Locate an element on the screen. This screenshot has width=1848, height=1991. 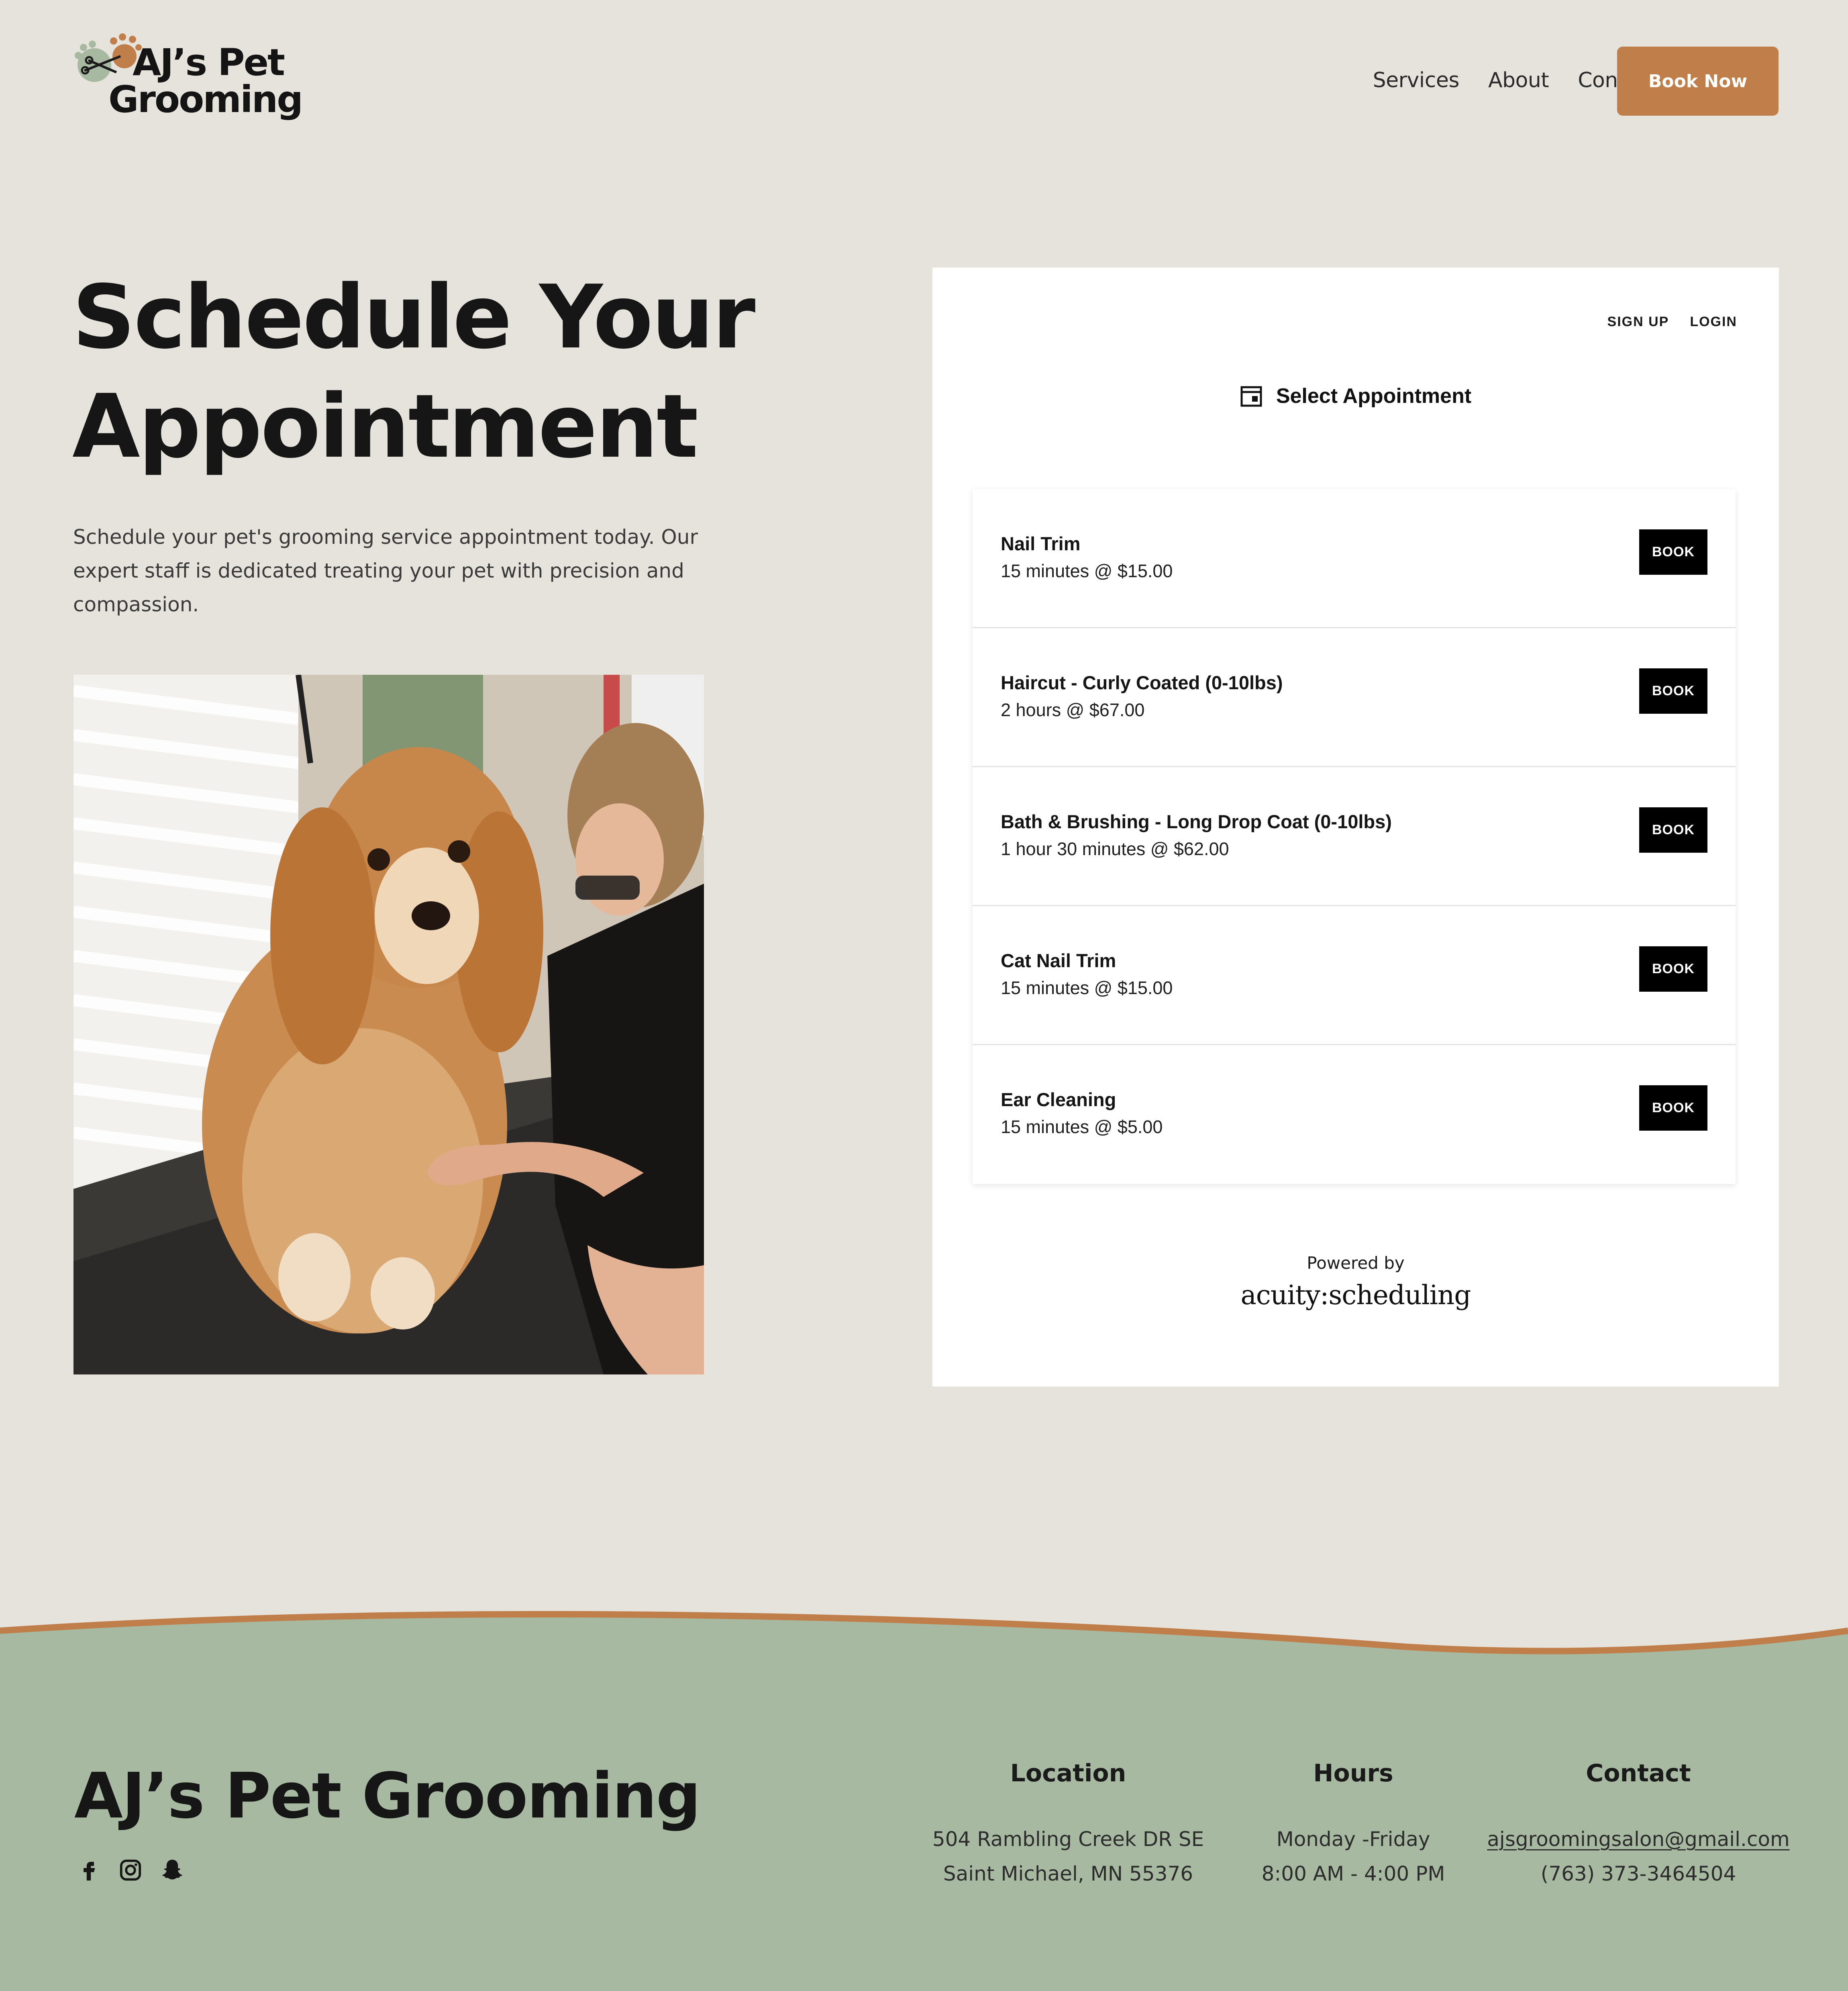
address-line-2: Saint Michael, MN 55376 is located at coordinates (1068, 1873).